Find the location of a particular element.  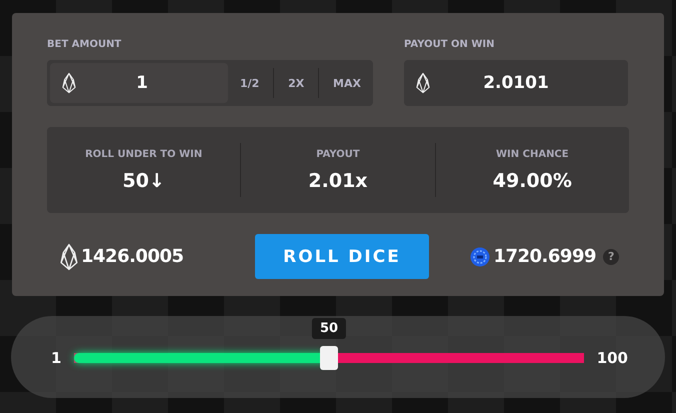

stat-label: PAYOUT is located at coordinates (338, 154).